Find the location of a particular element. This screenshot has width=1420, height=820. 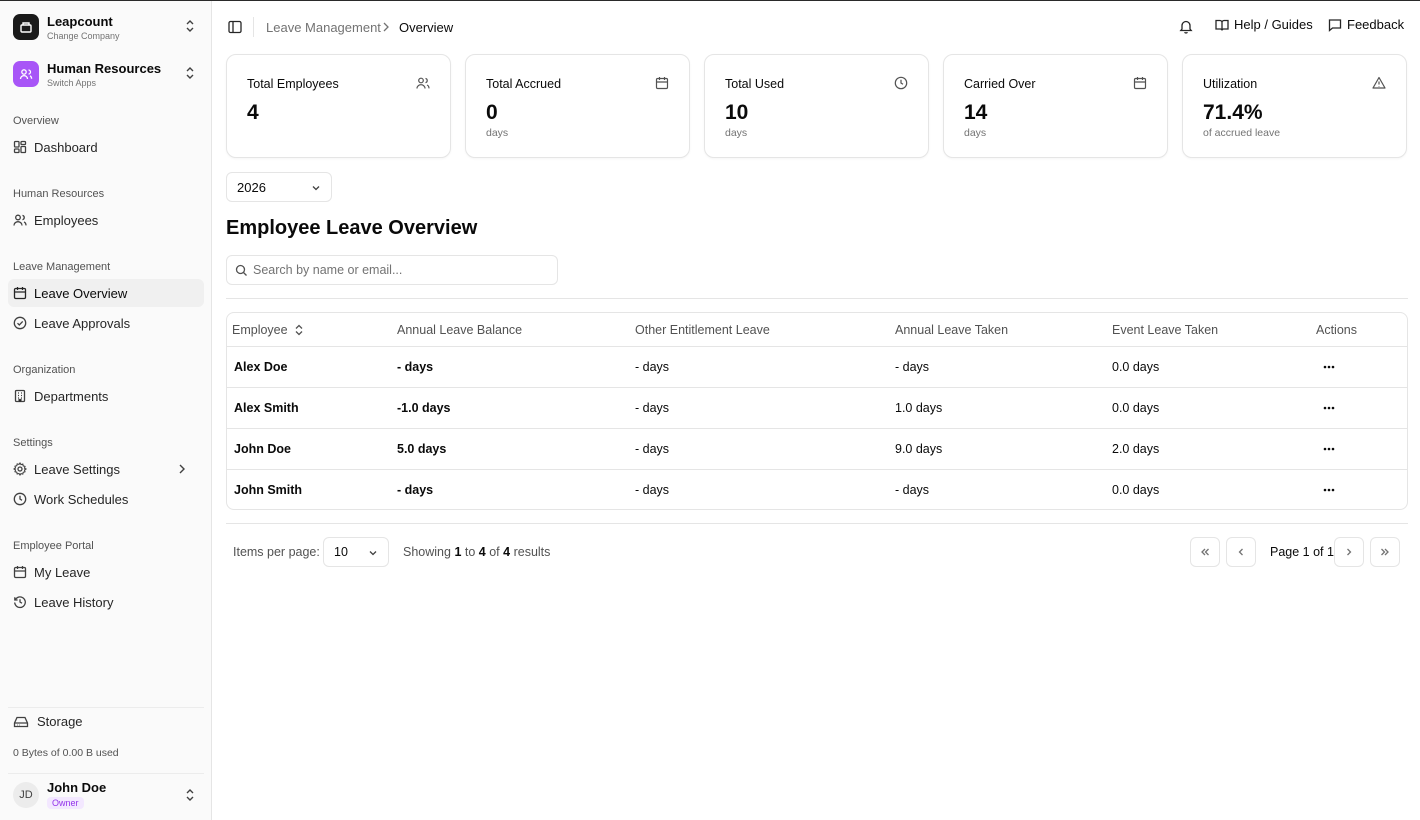

next-page-button is located at coordinates (1349, 552).